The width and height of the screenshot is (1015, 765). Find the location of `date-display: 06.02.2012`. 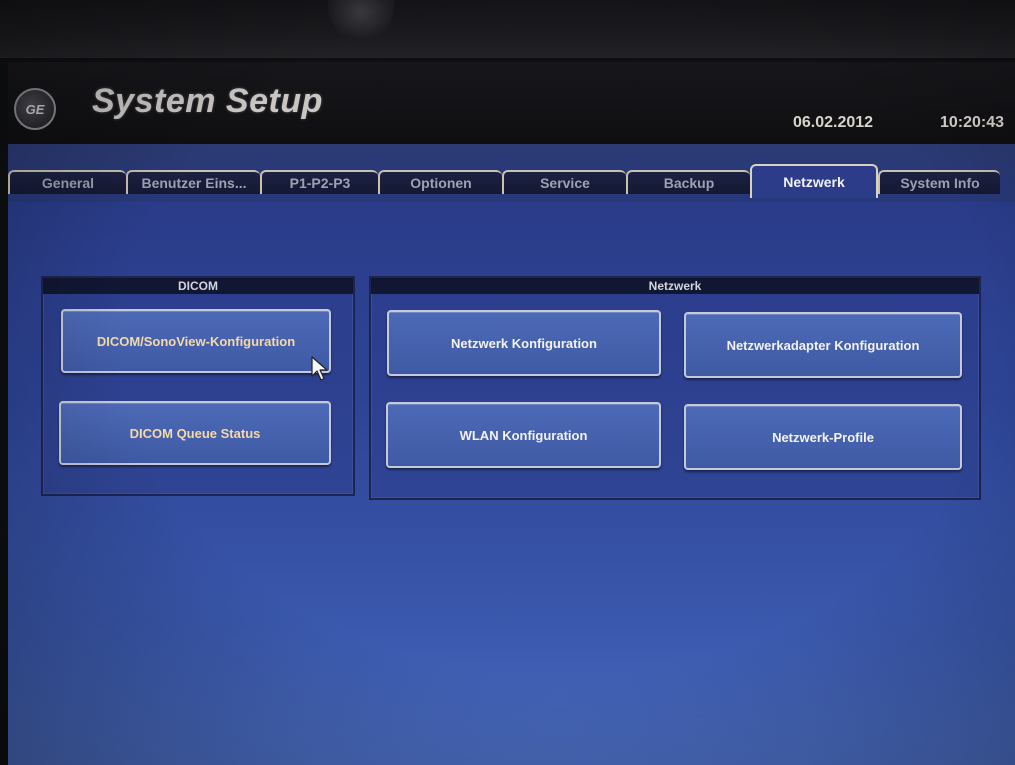

date-display: 06.02.2012 is located at coordinates (833, 122).